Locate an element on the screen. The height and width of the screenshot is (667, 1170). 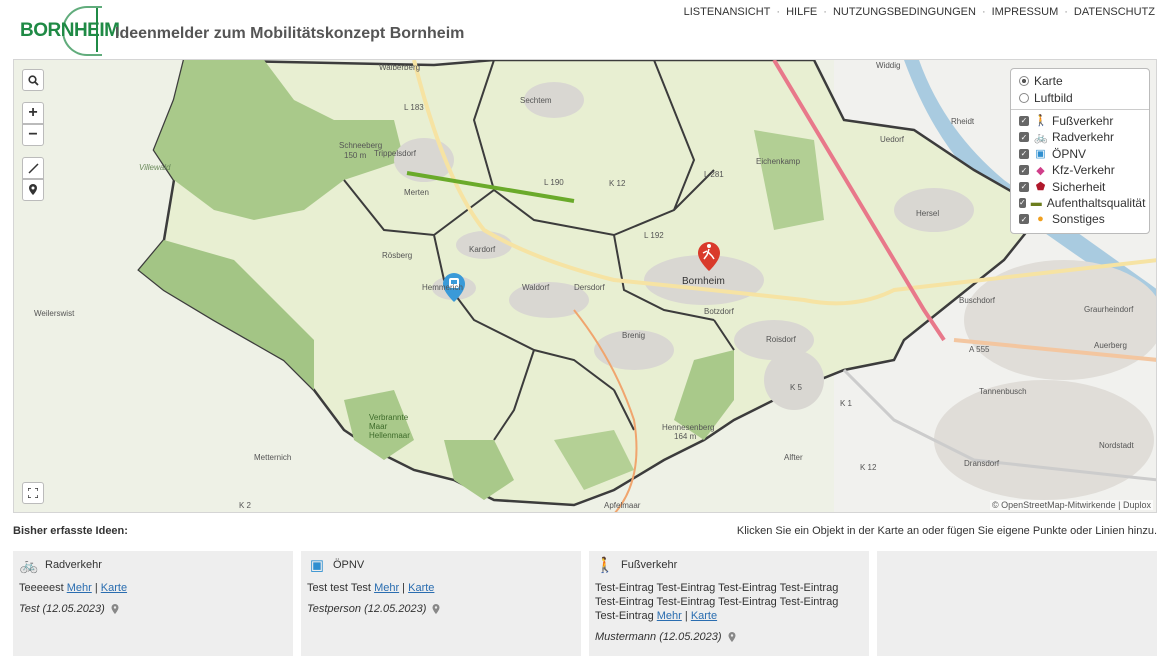
radio-luftbild is located at coordinates (1024, 97).